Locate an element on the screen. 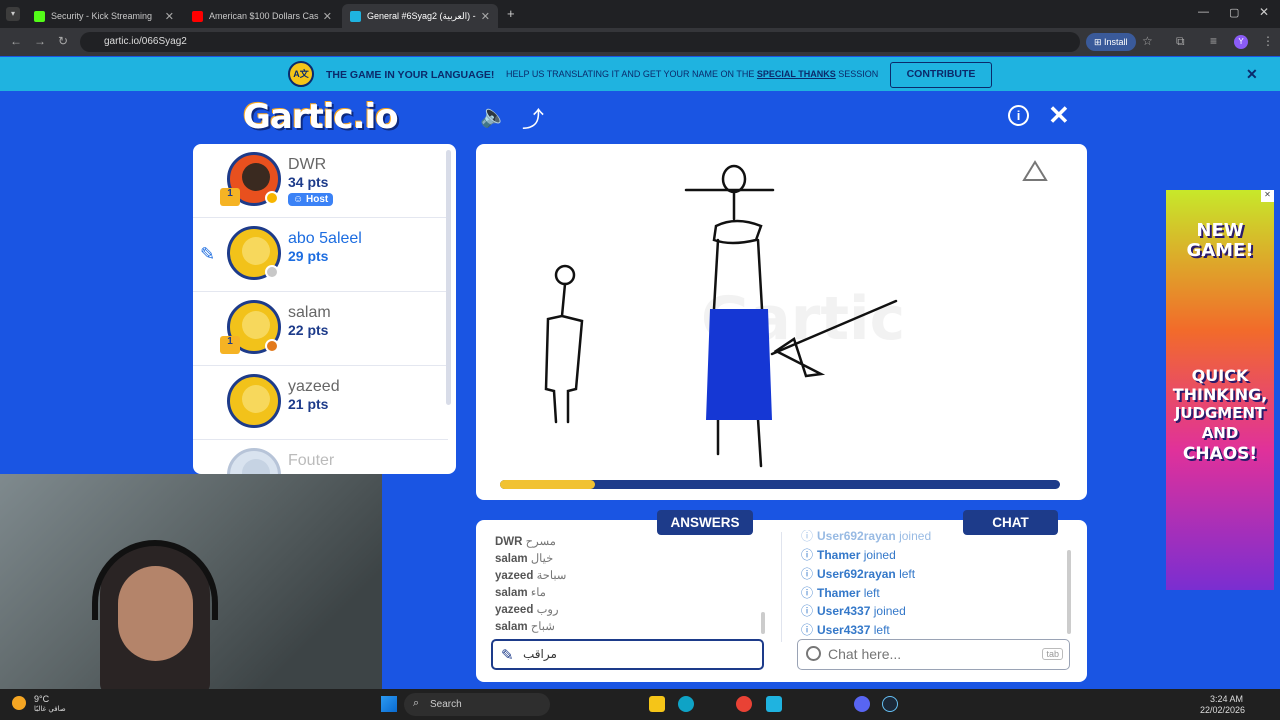 The width and height of the screenshot is (1280, 720). chat-item: ⓘ User4337 left is located at coordinates (845, 629).